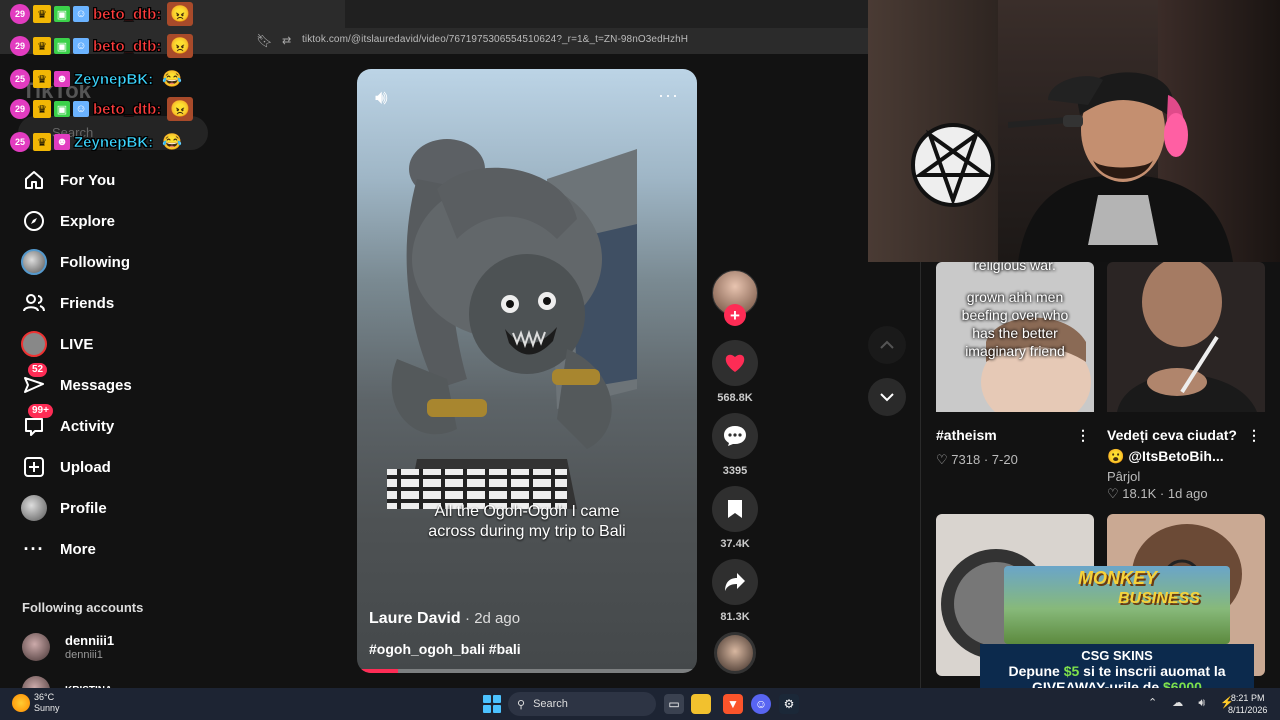 The image size is (1280, 720). Describe the element at coordinates (180, 46) in the screenshot. I see `face-emote-icon: 😠` at that location.